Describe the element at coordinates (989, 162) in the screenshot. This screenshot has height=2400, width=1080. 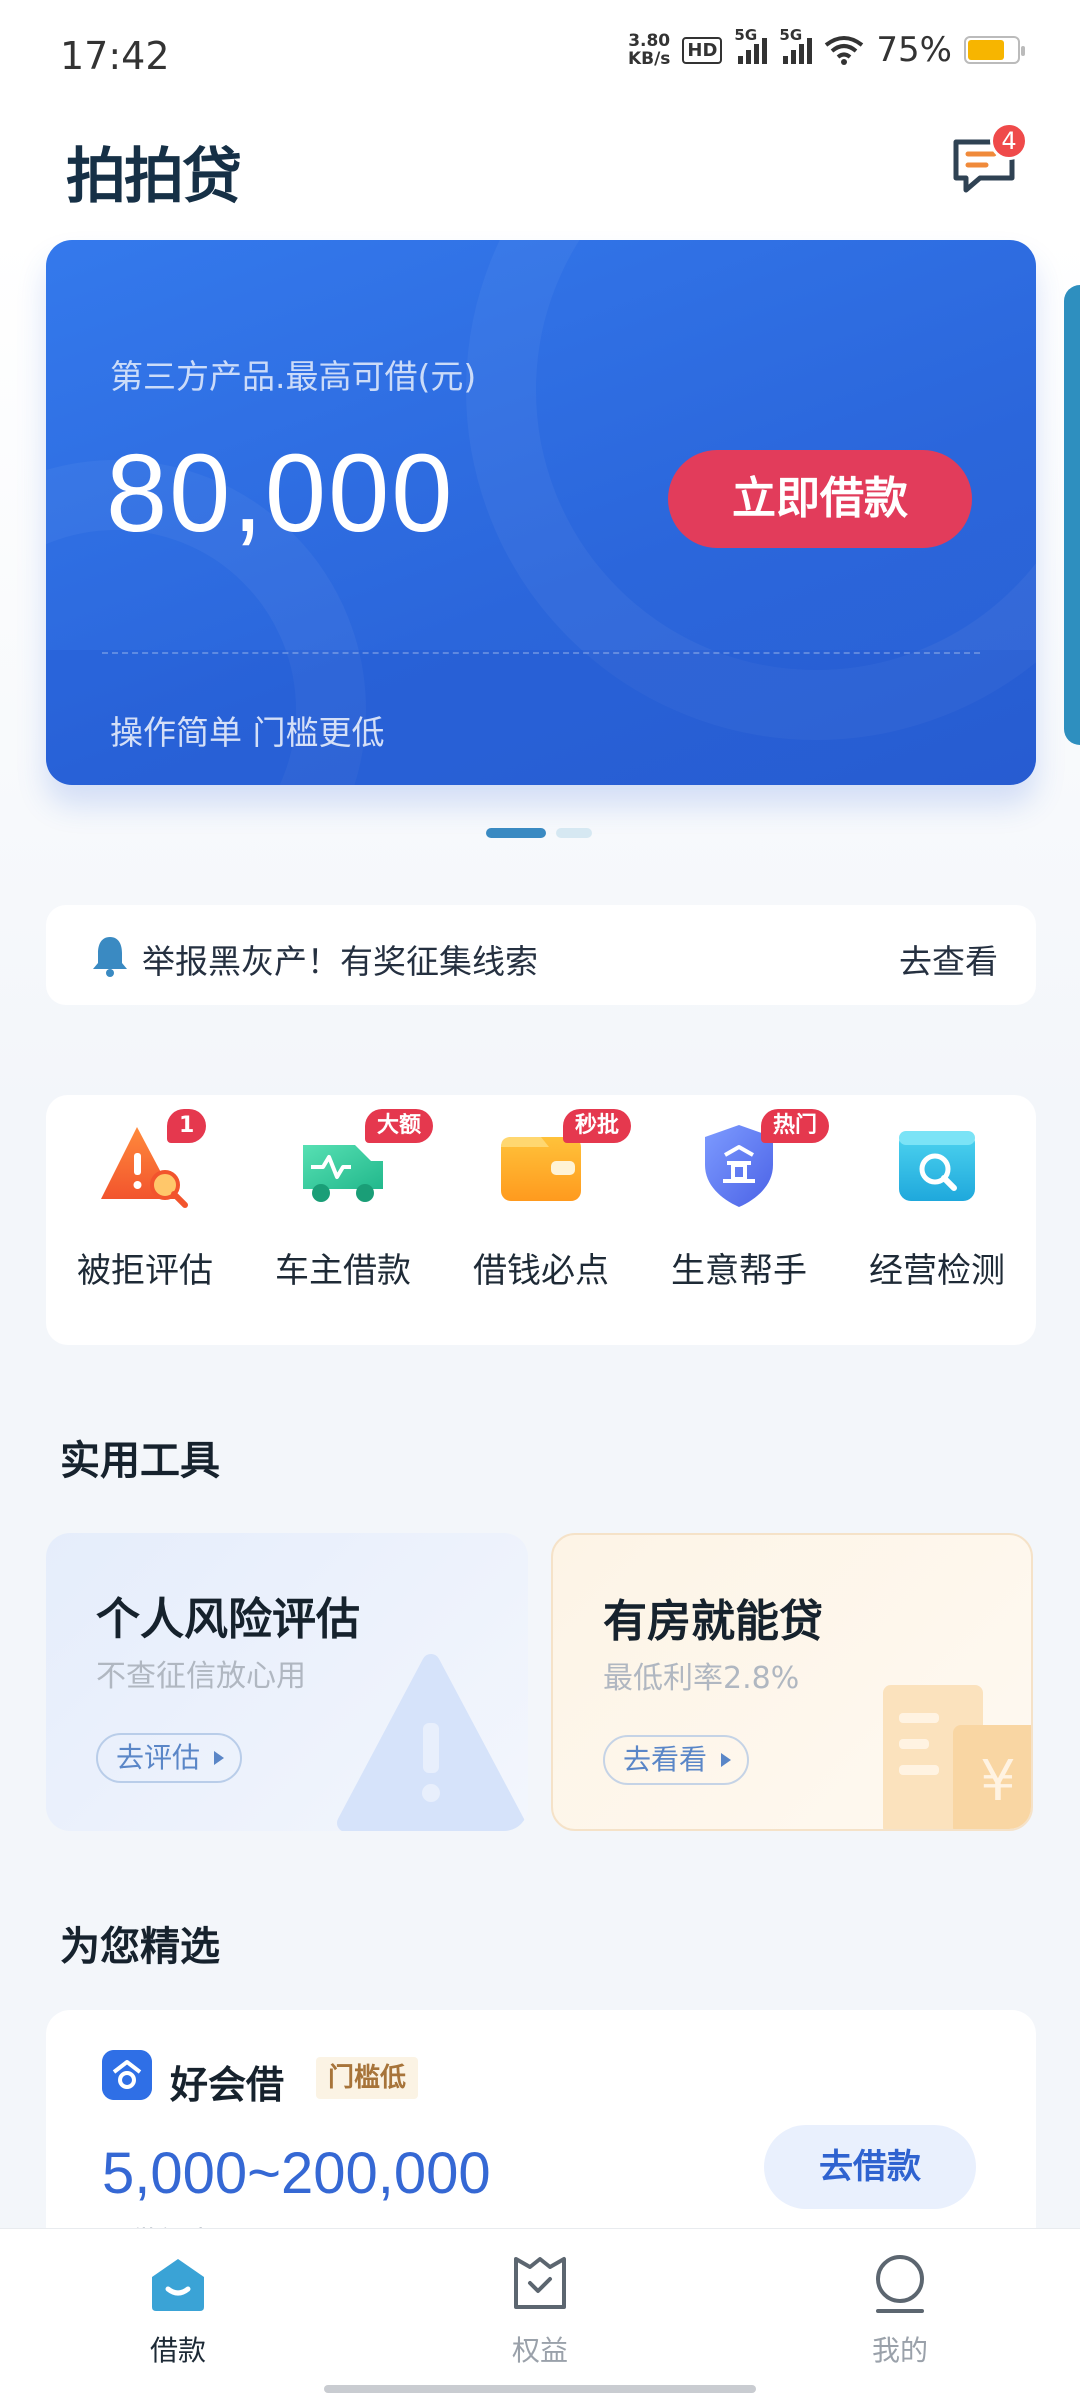
I see `messages-button: 4` at that location.